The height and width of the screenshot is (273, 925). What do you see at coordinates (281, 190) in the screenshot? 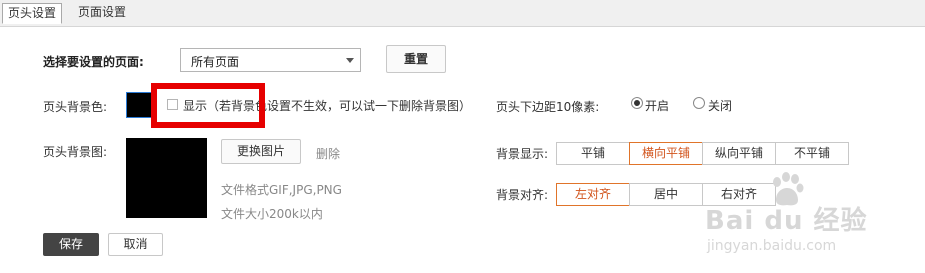
I see `format-note: 文件格式GIF,JPG,PNG` at bounding box center [281, 190].